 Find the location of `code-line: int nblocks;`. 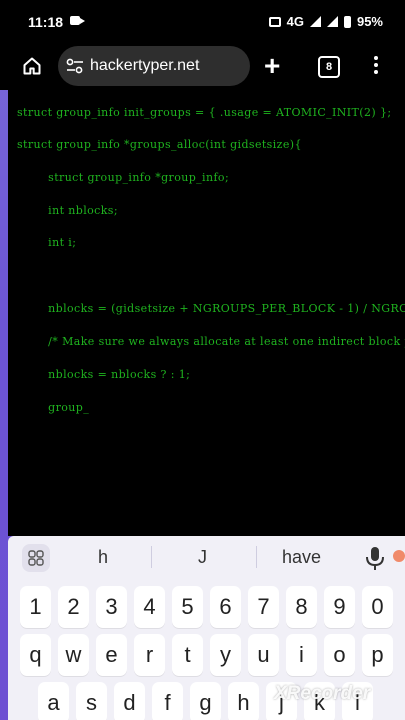

code-line: int nblocks; is located at coordinates (67, 210).